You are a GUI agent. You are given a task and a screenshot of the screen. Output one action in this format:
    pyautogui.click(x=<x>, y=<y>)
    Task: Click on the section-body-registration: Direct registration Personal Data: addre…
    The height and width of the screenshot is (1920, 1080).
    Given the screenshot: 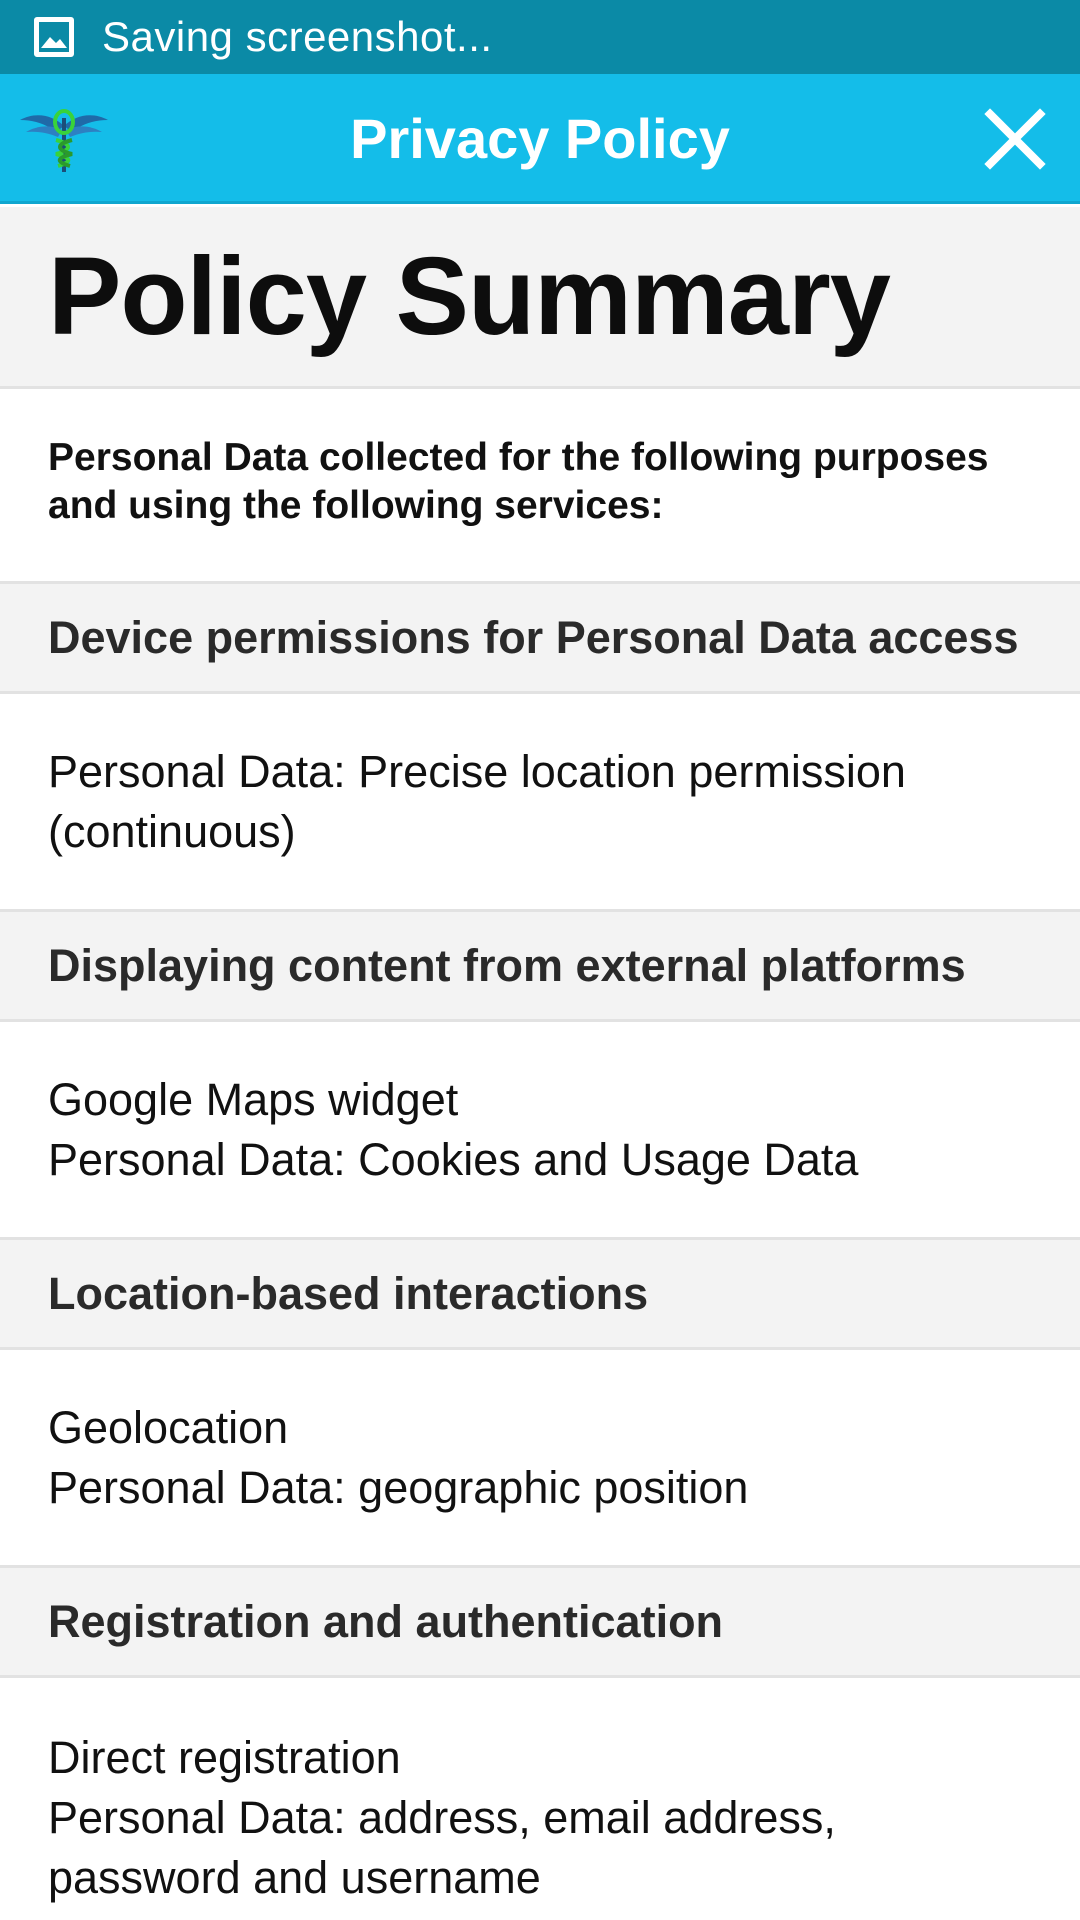 What is the action you would take?
    pyautogui.click(x=540, y=1799)
    